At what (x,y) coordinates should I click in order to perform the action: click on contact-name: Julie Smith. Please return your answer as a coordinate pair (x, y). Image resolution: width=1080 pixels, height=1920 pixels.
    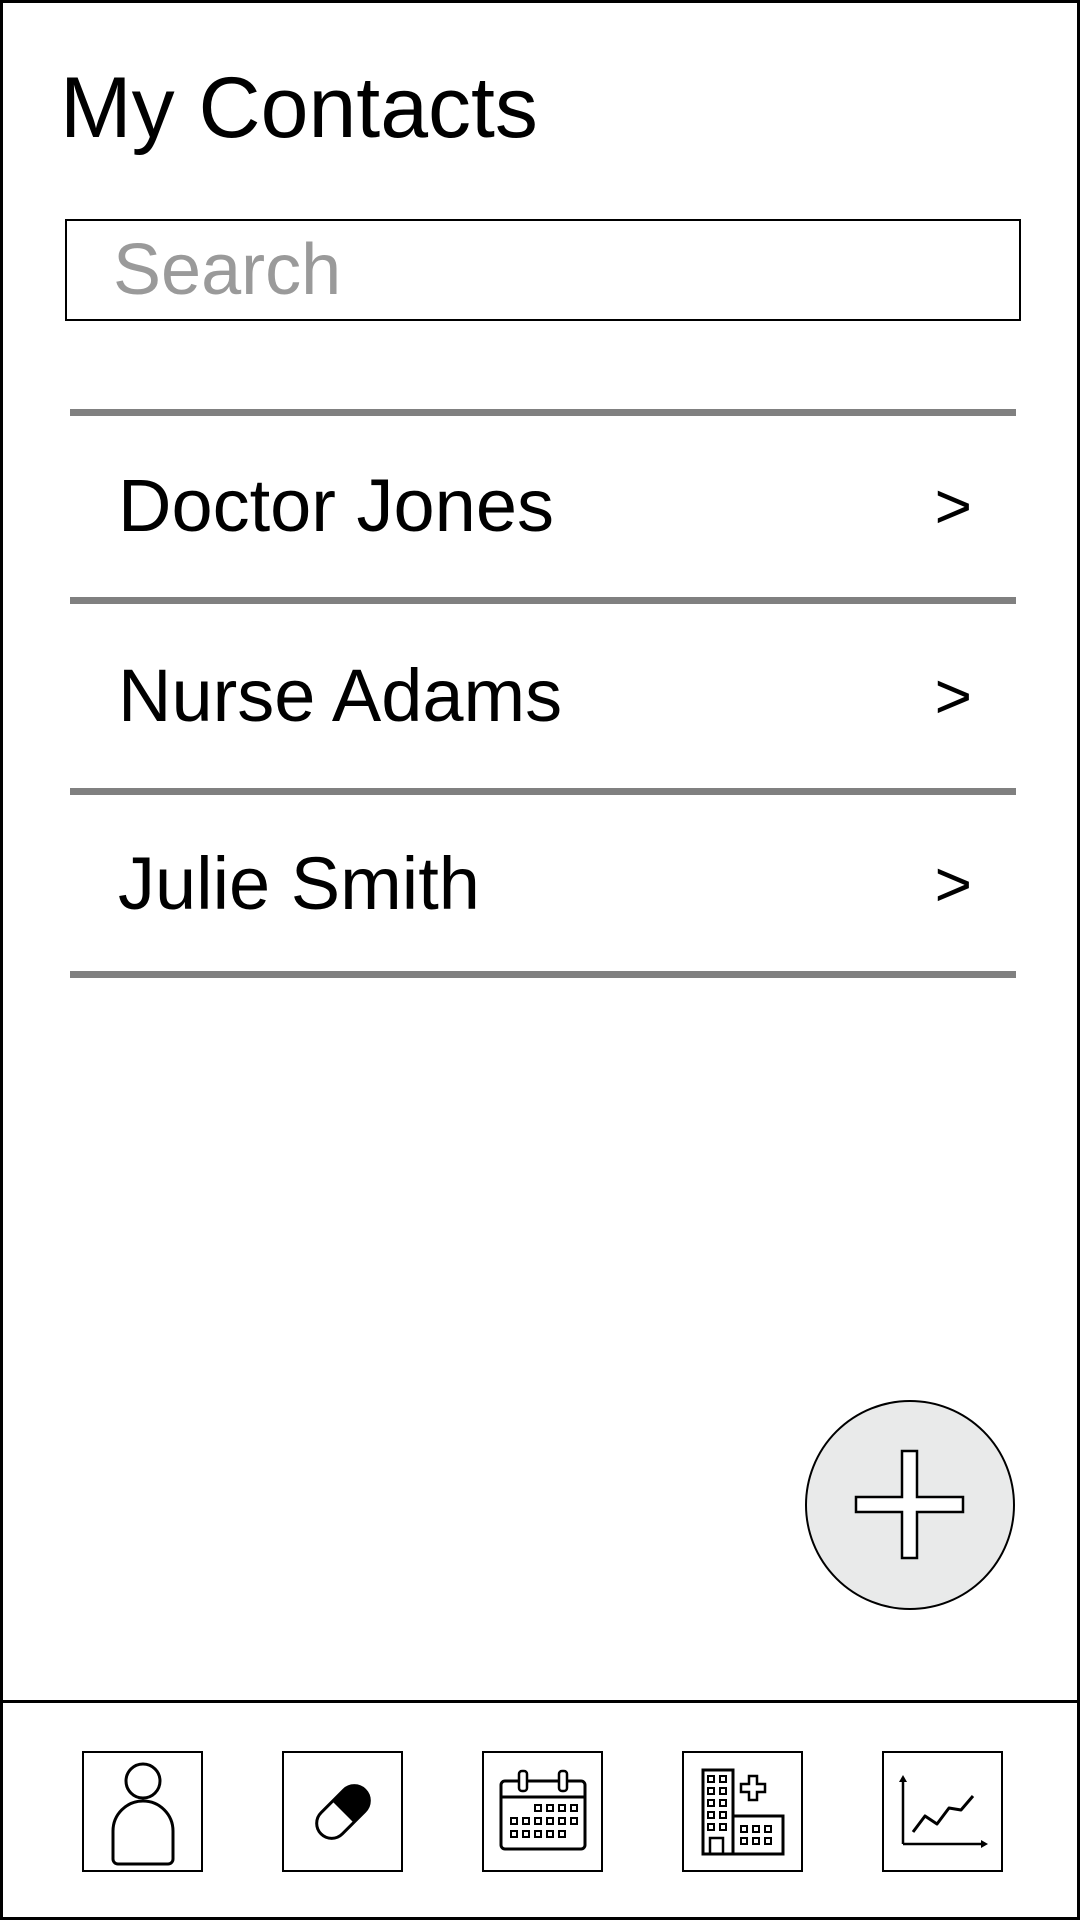
    Looking at the image, I should click on (299, 883).